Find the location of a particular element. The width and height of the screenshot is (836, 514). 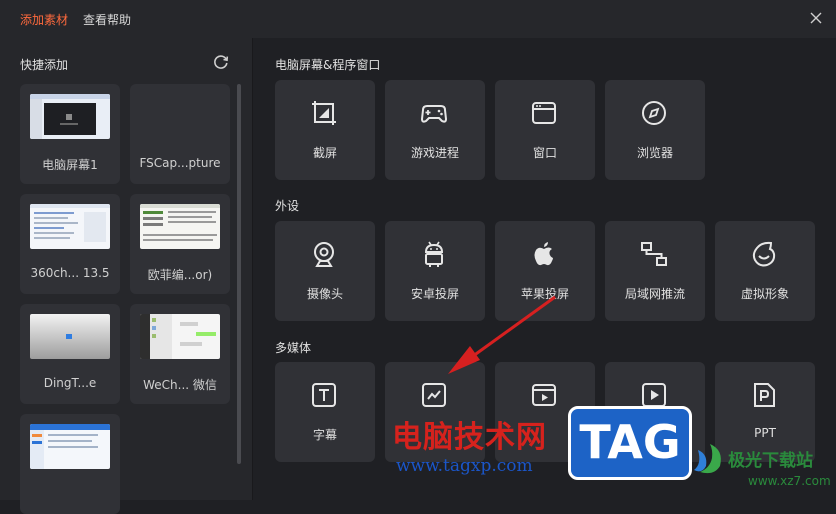

watermark-xz-text: 极光下载站 is located at coordinates (770, 461).